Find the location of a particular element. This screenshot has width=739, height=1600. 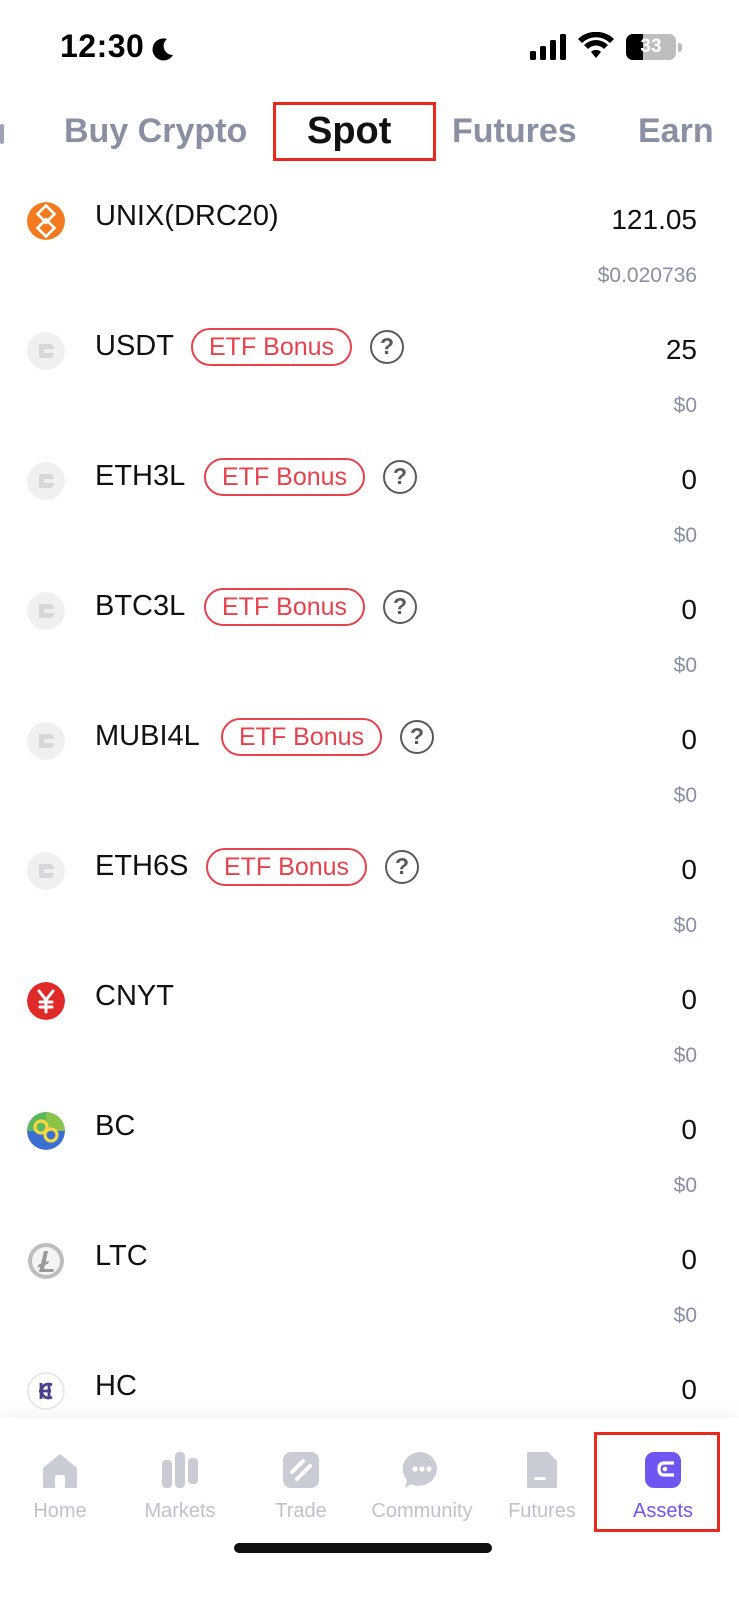

nav-label: Futures is located at coordinates (542, 1511).